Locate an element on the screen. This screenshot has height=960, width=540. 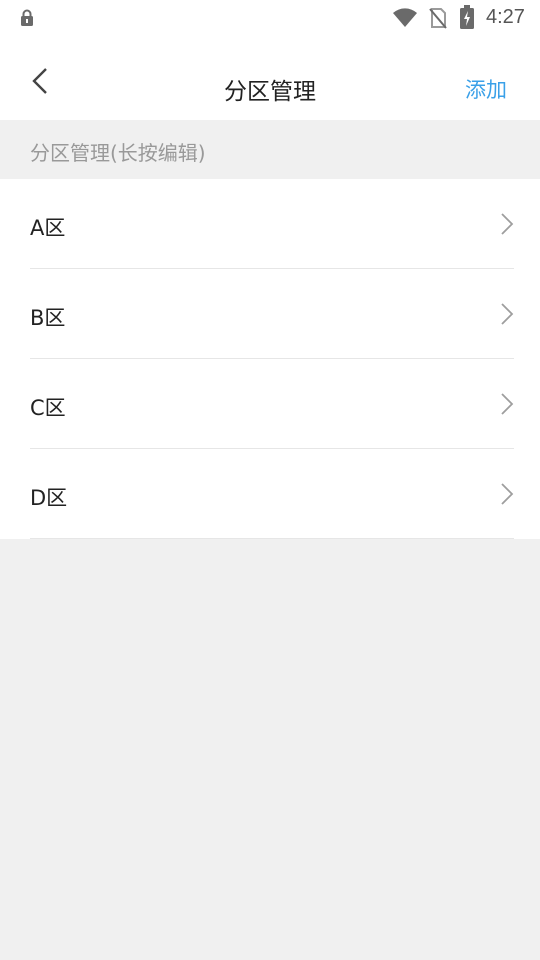
battery-charging-icon is located at coordinates (467, 17).